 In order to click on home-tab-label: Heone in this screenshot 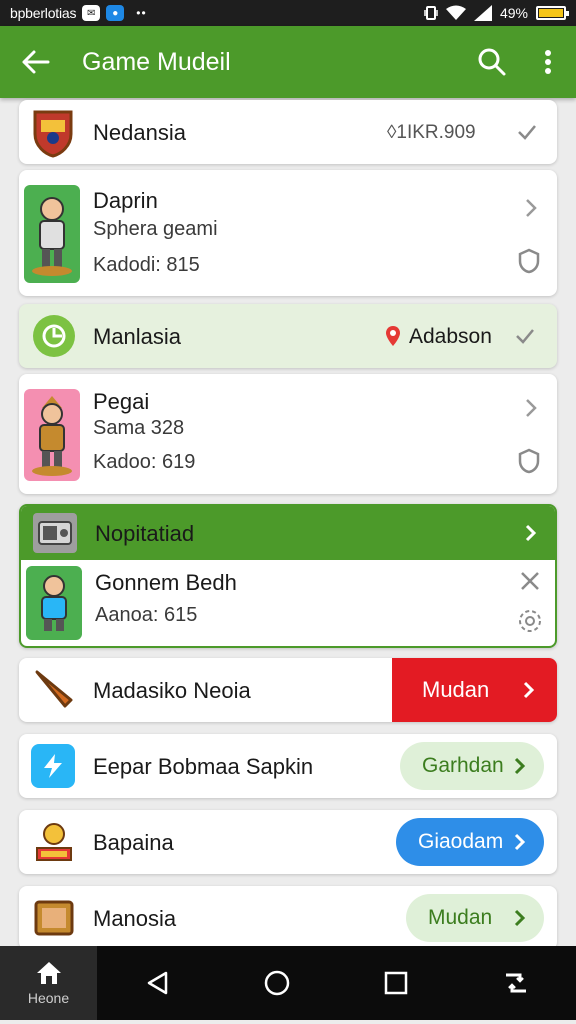, I will do `click(48, 998)`.